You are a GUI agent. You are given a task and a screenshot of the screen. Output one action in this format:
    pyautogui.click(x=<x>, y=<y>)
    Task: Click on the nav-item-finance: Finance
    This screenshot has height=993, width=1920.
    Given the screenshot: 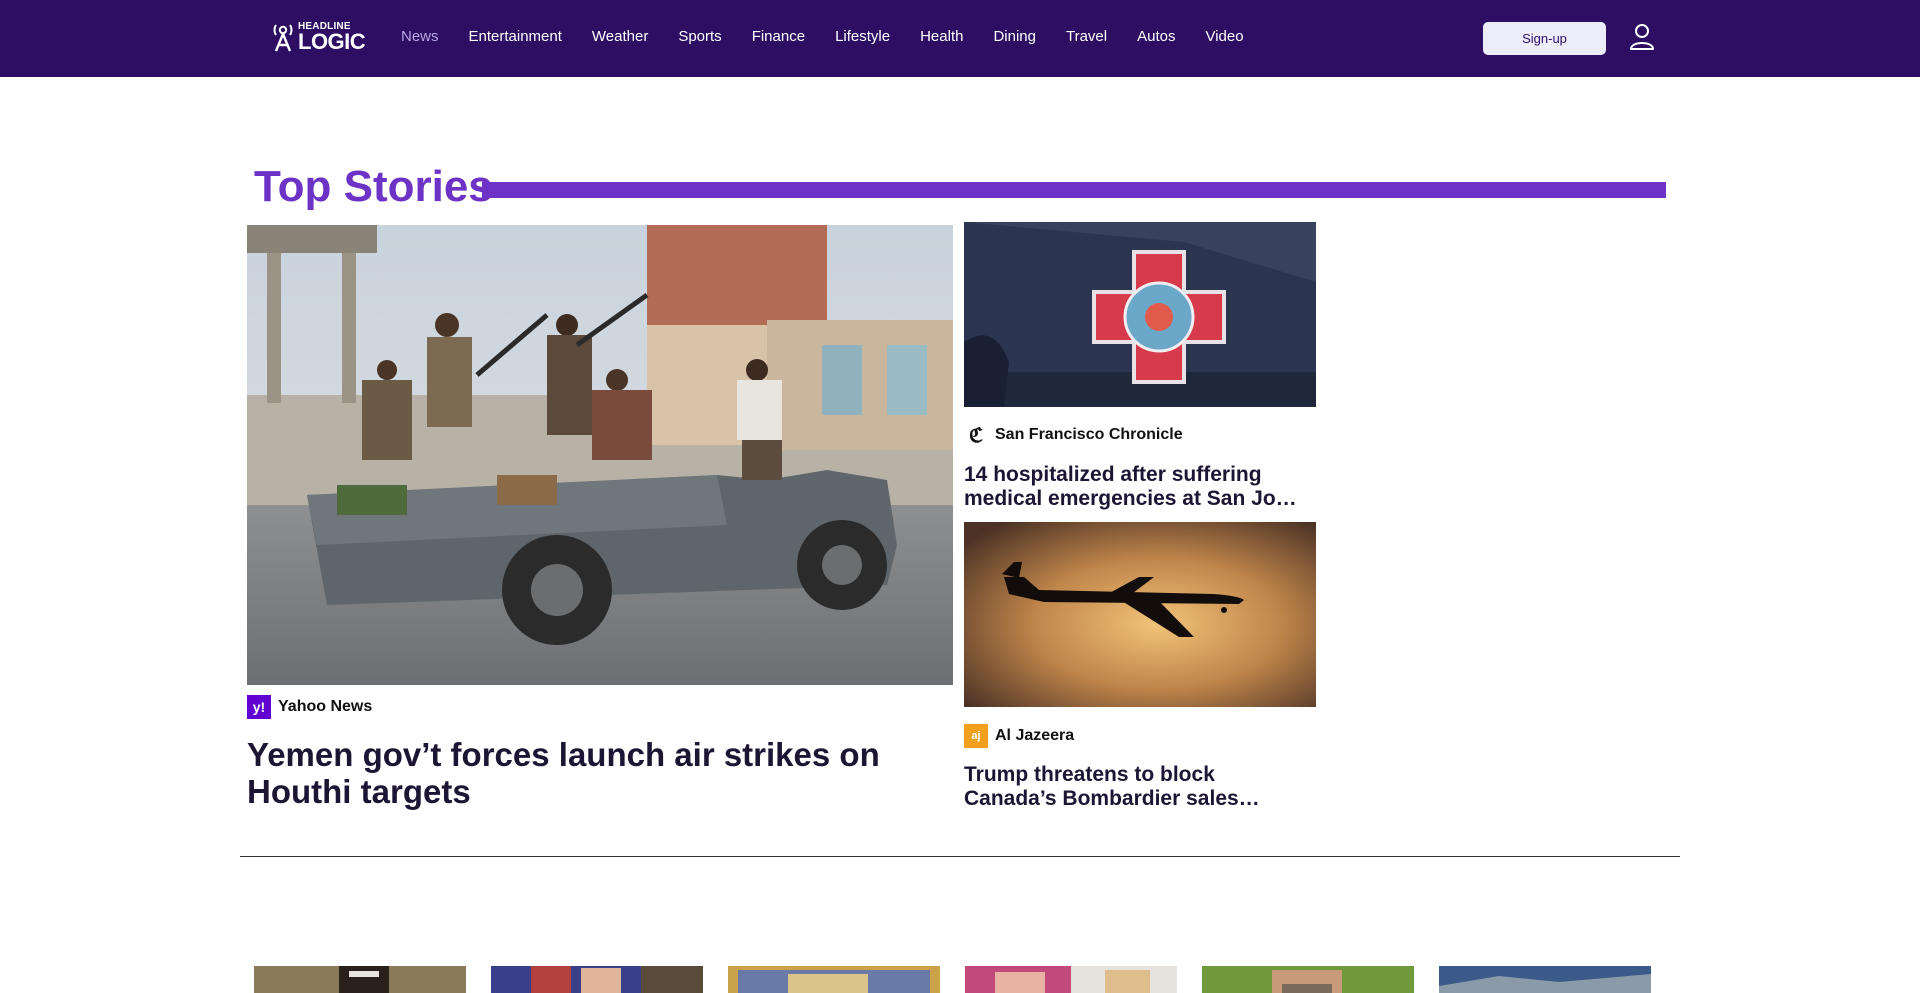 What is the action you would take?
    pyautogui.click(x=778, y=36)
    